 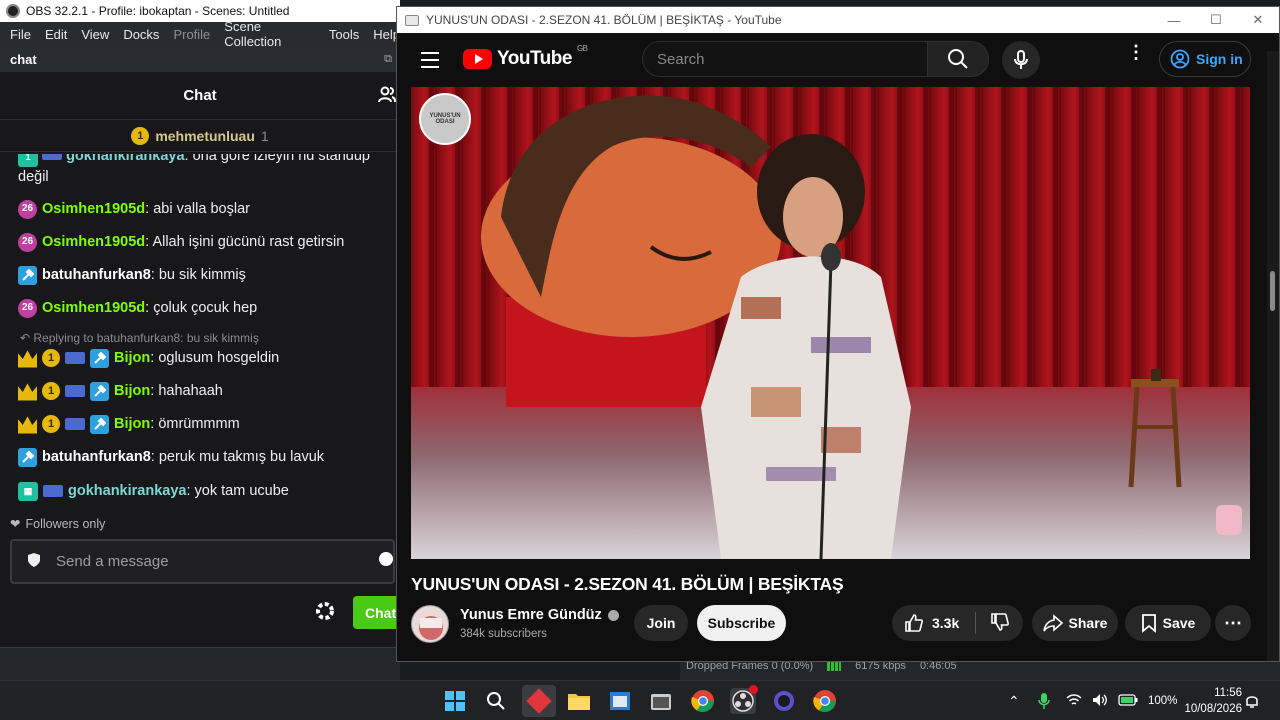 I want to click on more-actions-button: ⋯, so click(x=1233, y=623).